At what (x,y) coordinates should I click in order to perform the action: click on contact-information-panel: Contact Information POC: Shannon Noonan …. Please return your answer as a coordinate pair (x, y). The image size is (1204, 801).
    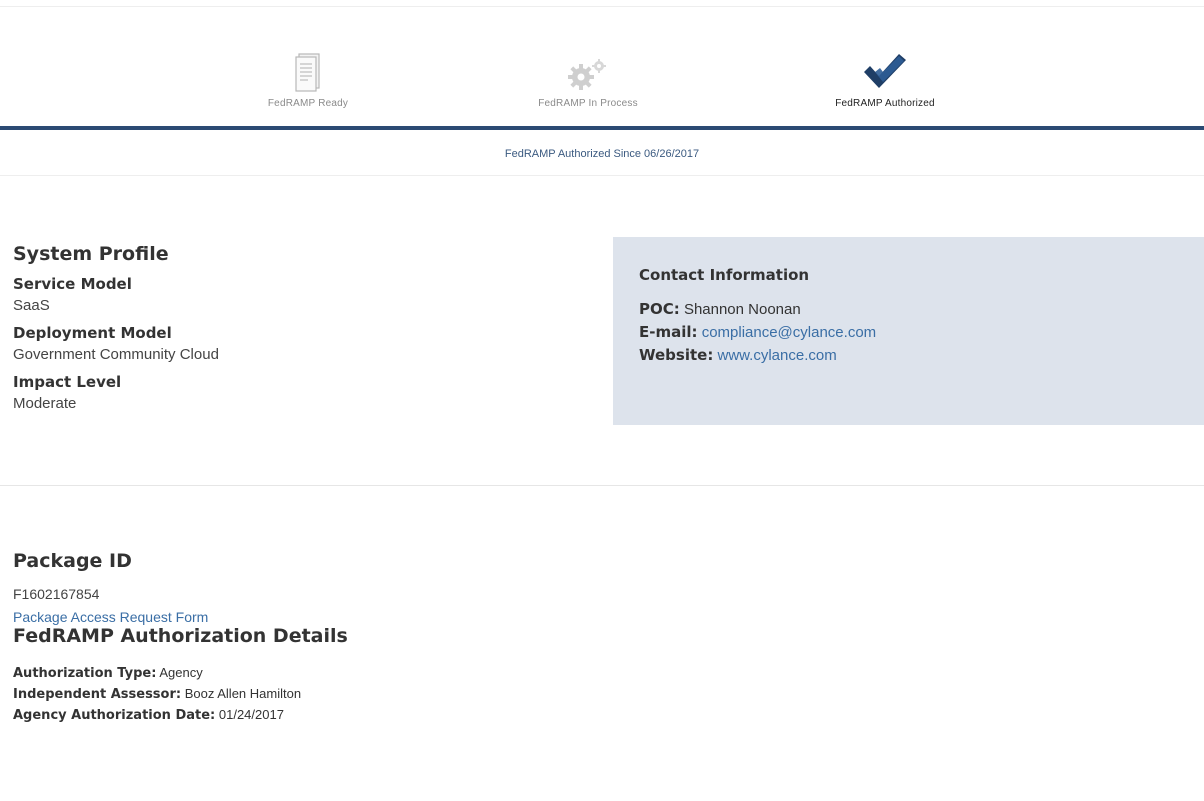
    Looking at the image, I should click on (908, 331).